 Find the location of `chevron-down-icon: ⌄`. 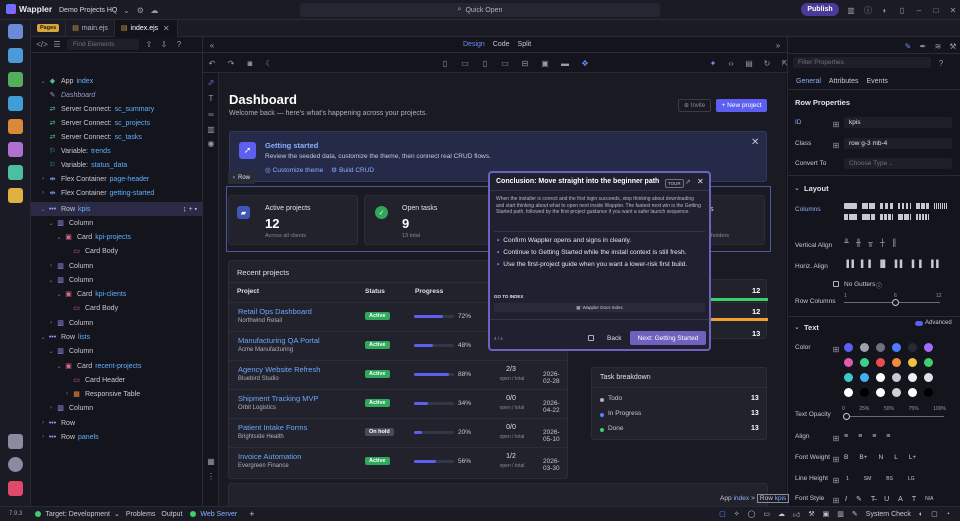

chevron-down-icon: ⌄ is located at coordinates (797, 327).